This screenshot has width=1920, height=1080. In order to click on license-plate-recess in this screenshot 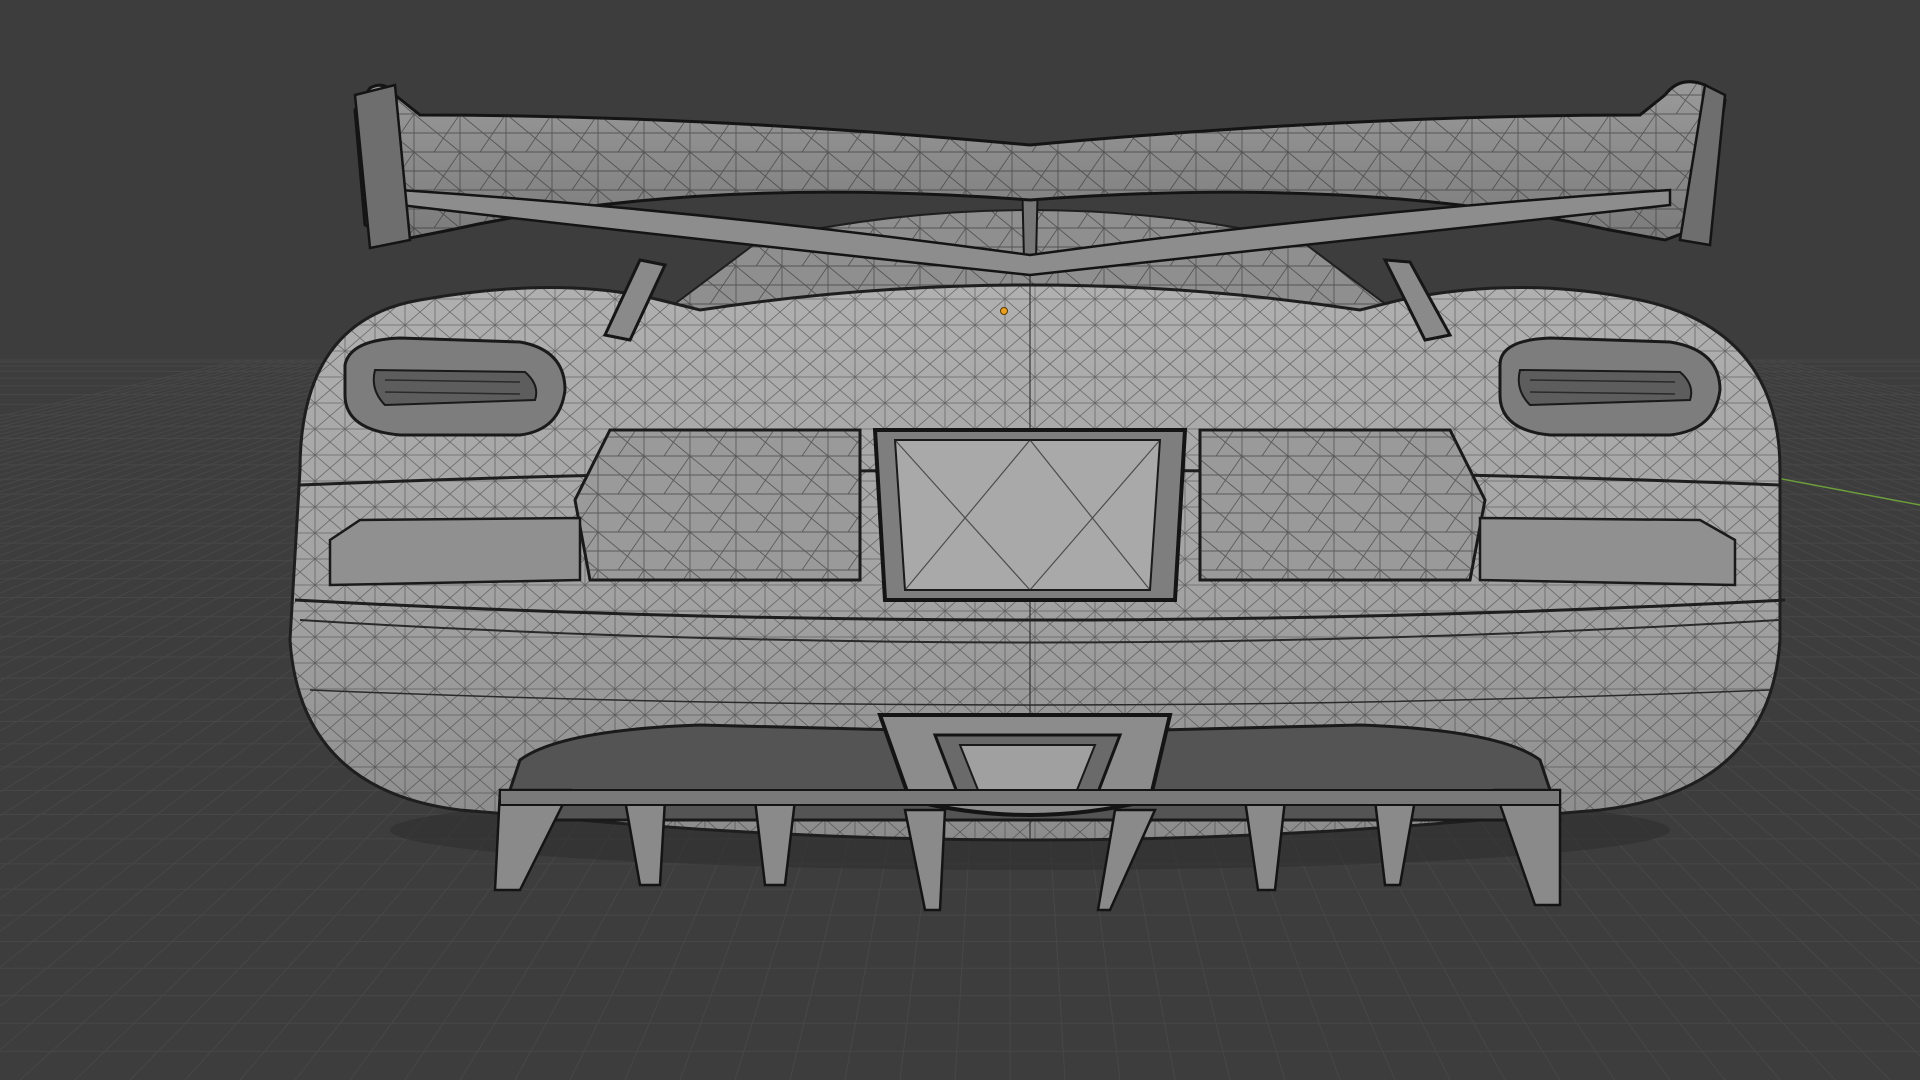, I will do `click(1030, 515)`.